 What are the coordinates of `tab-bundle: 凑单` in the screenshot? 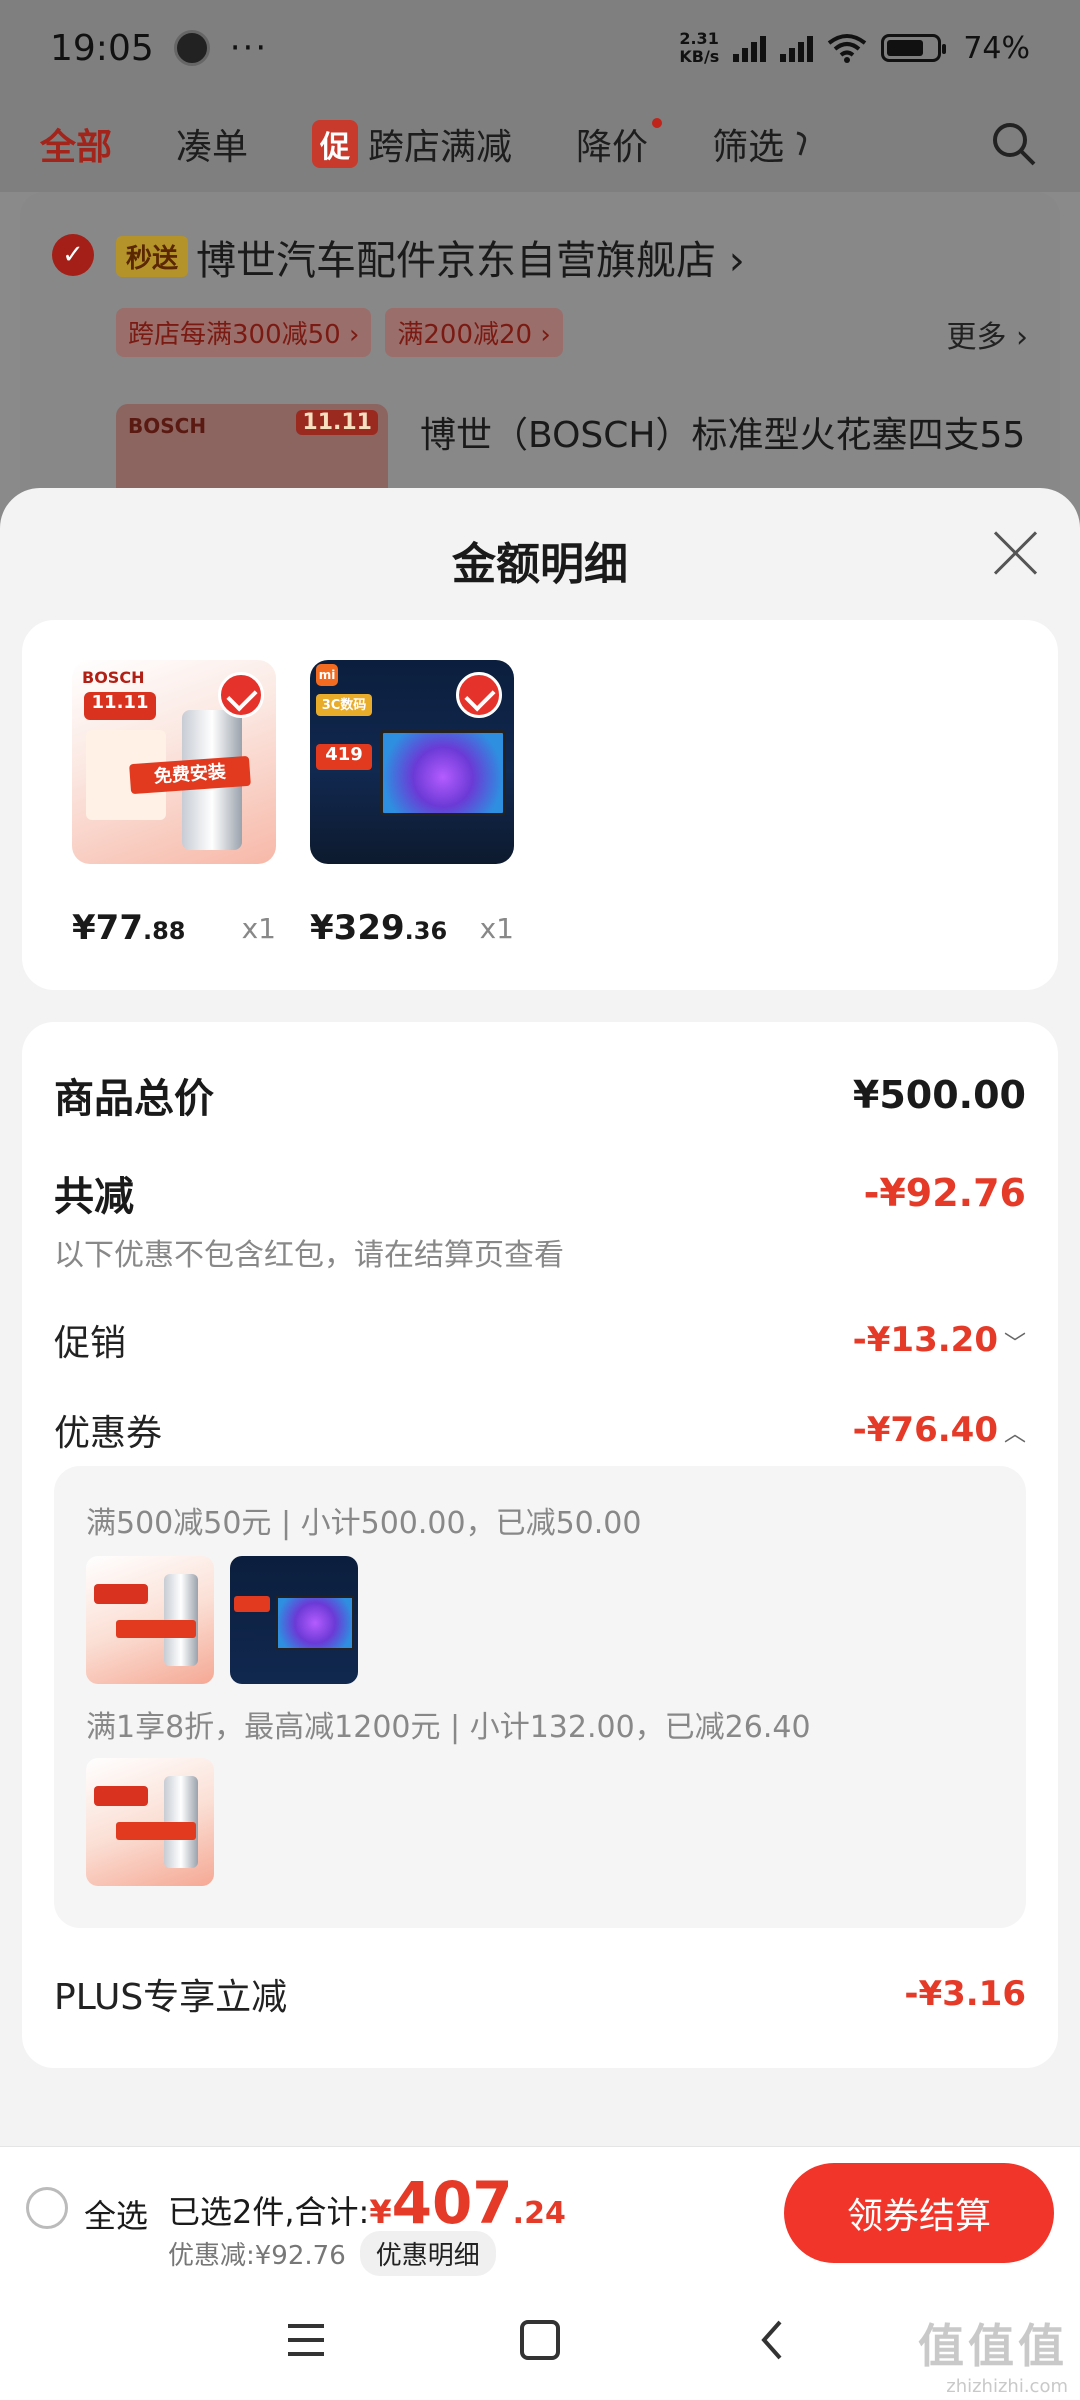 It's located at (212, 144).